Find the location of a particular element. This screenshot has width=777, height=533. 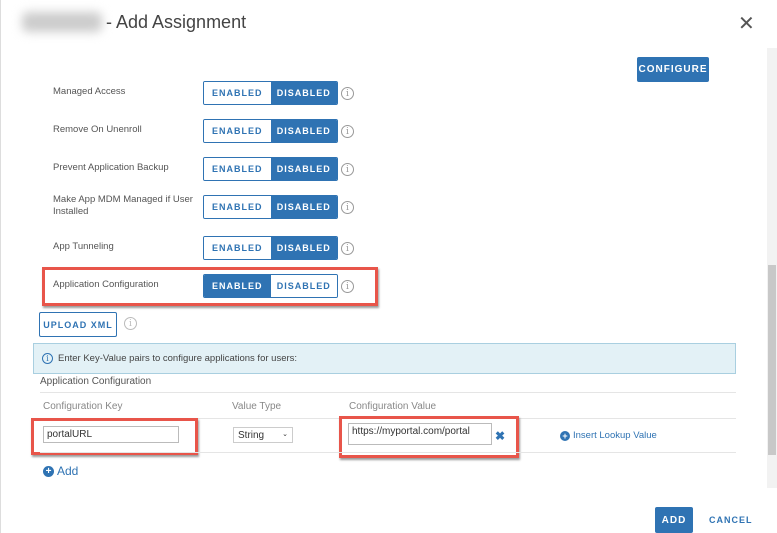

add-row-link: + Add is located at coordinates (60, 471).